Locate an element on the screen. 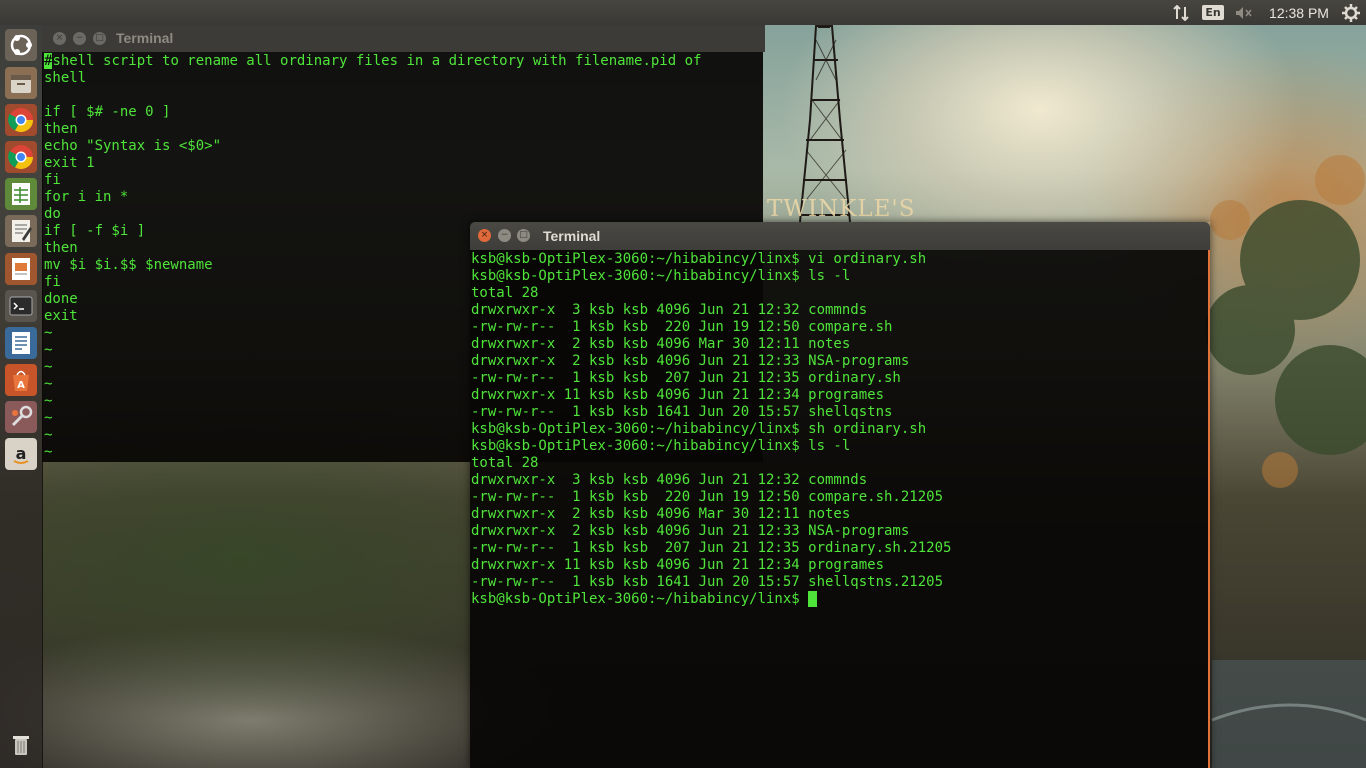 This screenshot has width=1366, height=768. vi-line: fi is located at coordinates (52, 180).